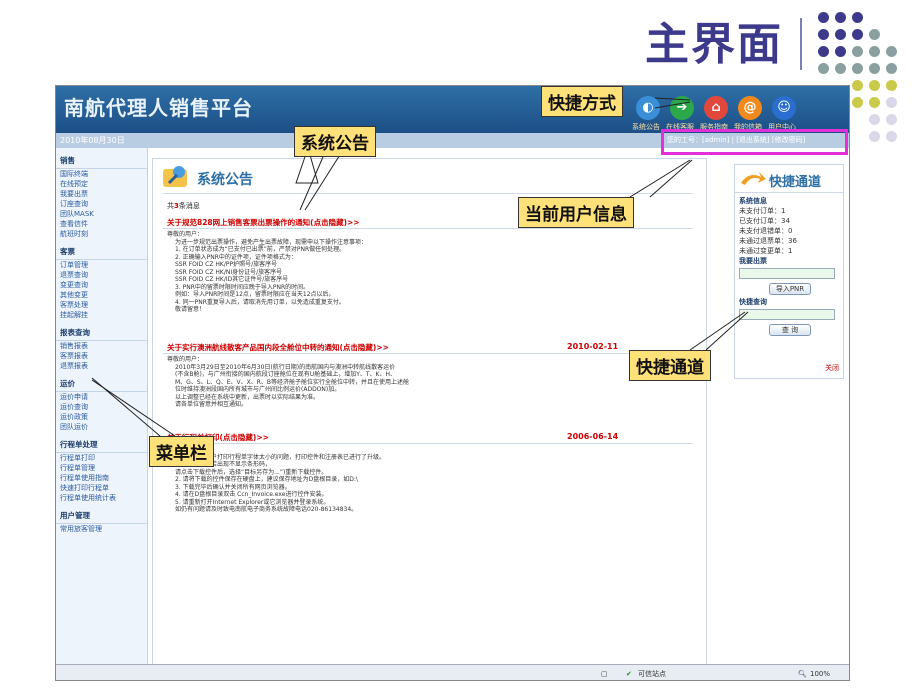 Image resolution: width=920 pixels, height=690 pixels. Describe the element at coordinates (181, 451) in the screenshot. I see `callout-menu: 菜单栏` at that location.